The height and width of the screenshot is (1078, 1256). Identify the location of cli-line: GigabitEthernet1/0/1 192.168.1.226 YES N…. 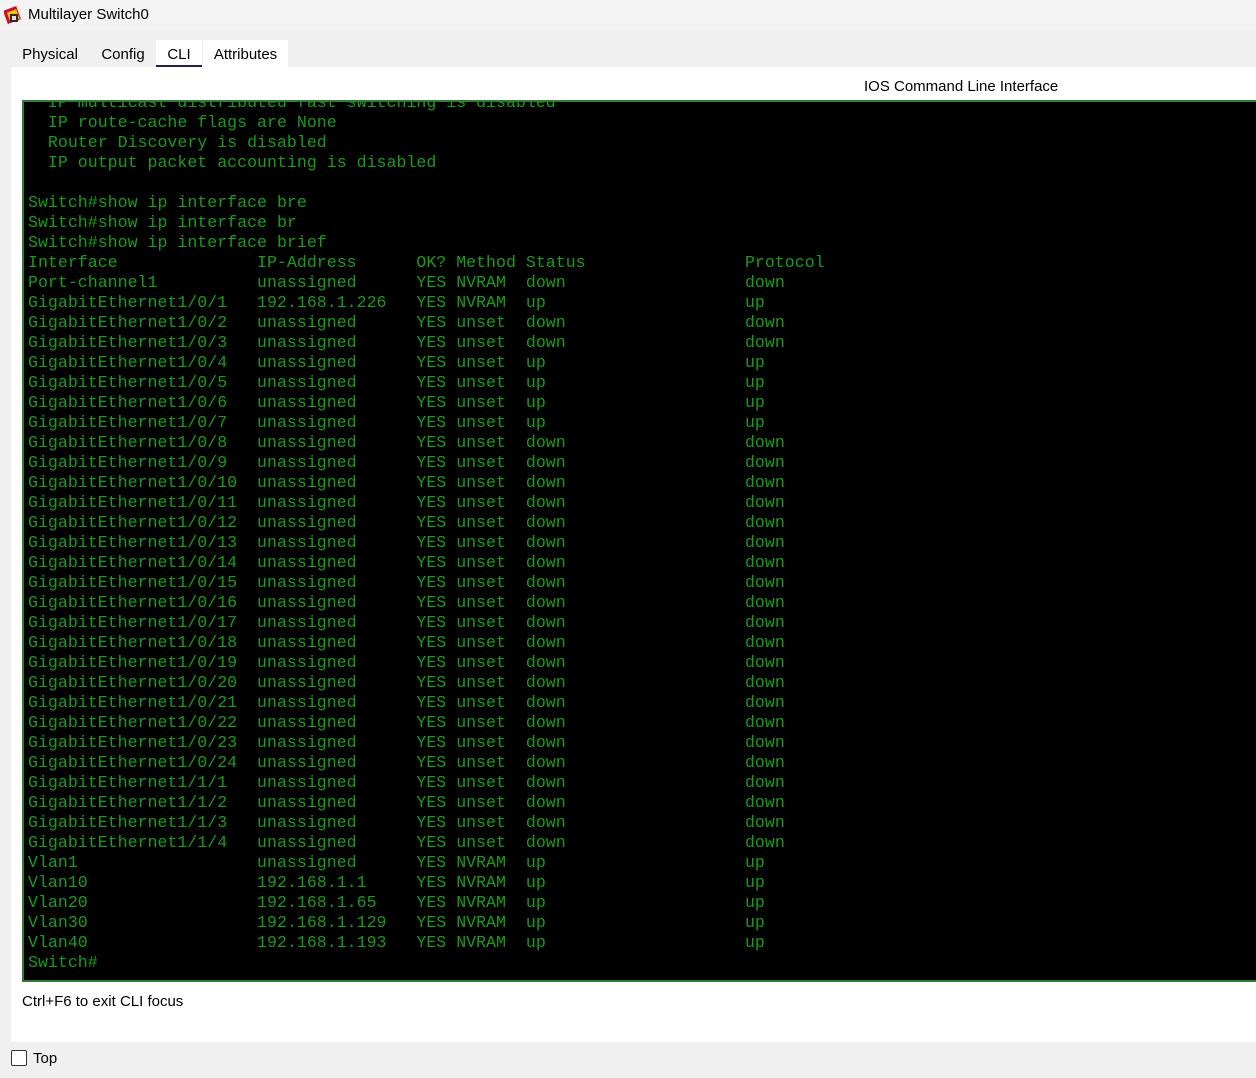
(396, 302).